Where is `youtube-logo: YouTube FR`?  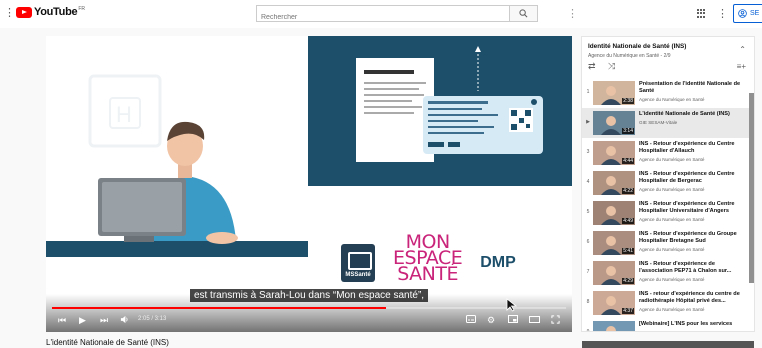 youtube-logo: YouTube FR is located at coordinates (50, 12).